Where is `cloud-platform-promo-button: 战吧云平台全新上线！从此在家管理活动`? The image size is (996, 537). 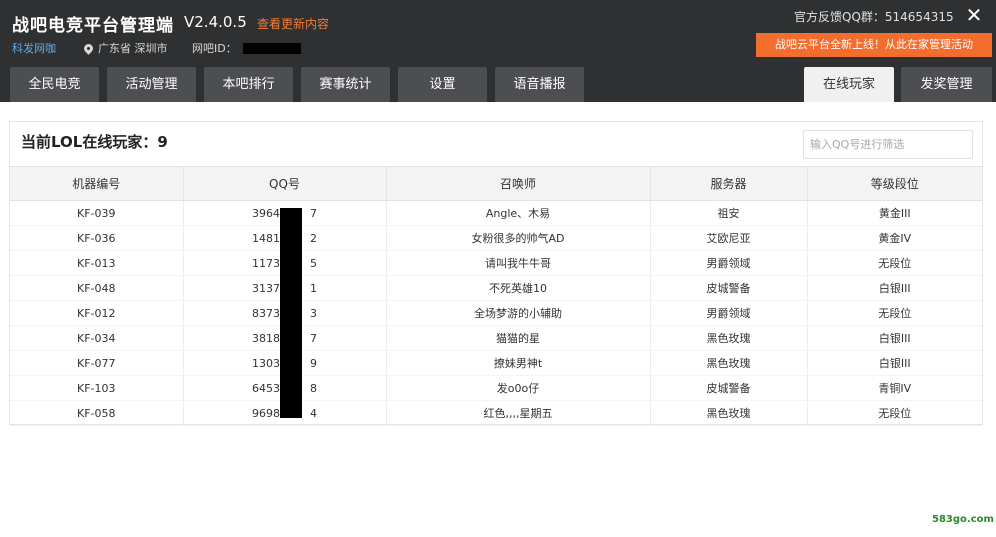 cloud-platform-promo-button: 战吧云平台全新上线！从此在家管理活动 is located at coordinates (874, 45).